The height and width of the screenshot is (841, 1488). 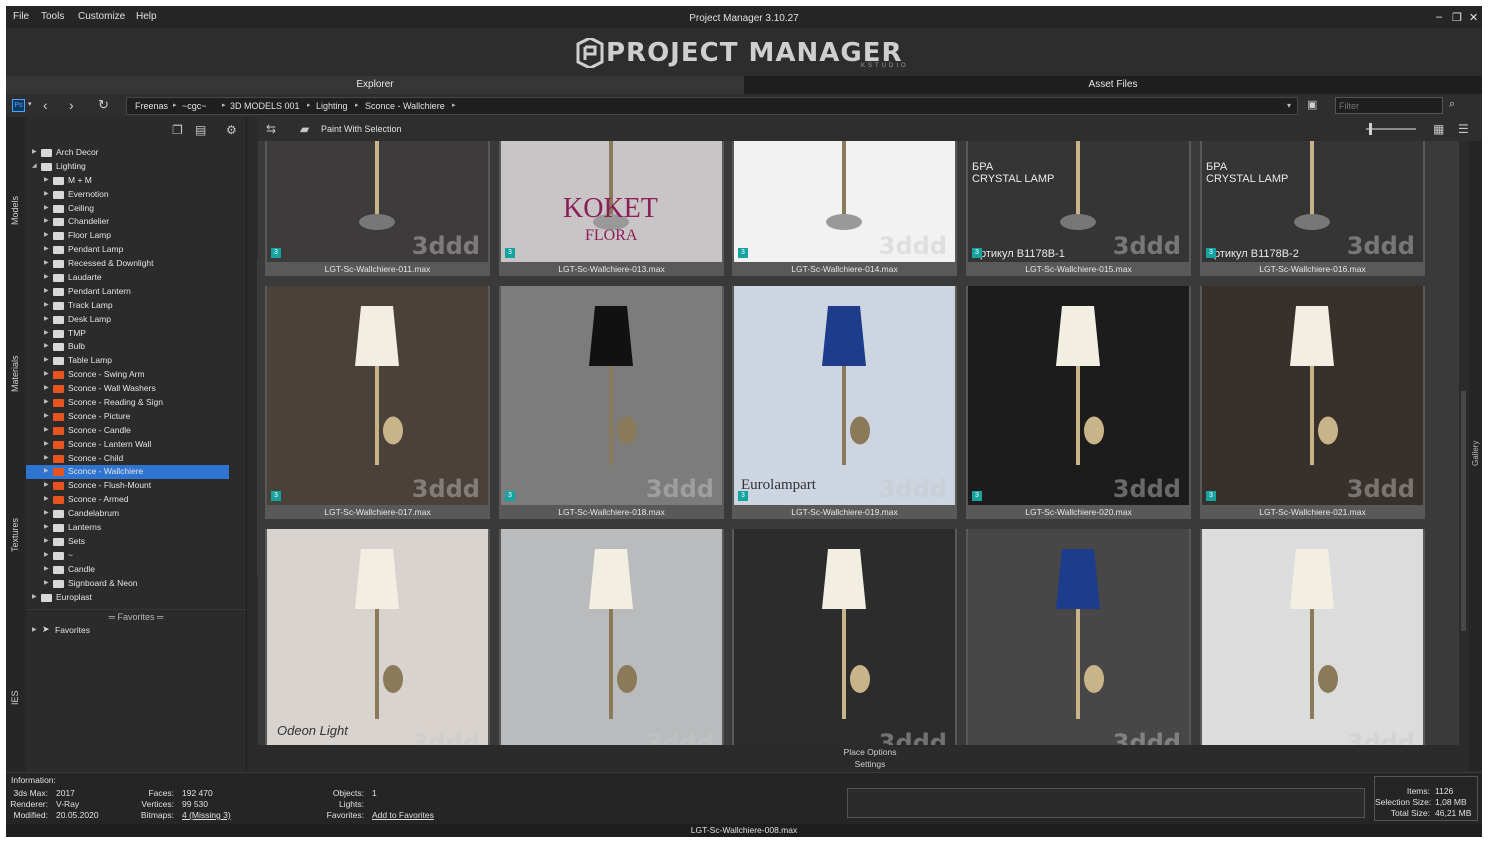 I want to click on tab-explorer: Explorer, so click(x=375, y=85).